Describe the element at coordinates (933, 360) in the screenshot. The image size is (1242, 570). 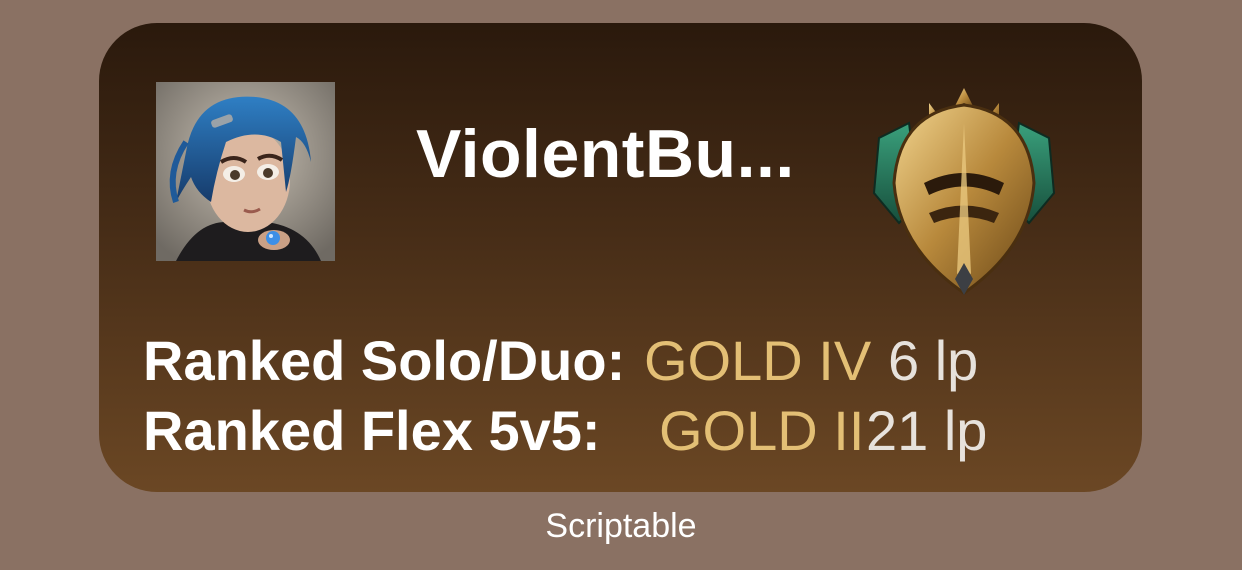
I see `lp-label: 6 lp` at that location.